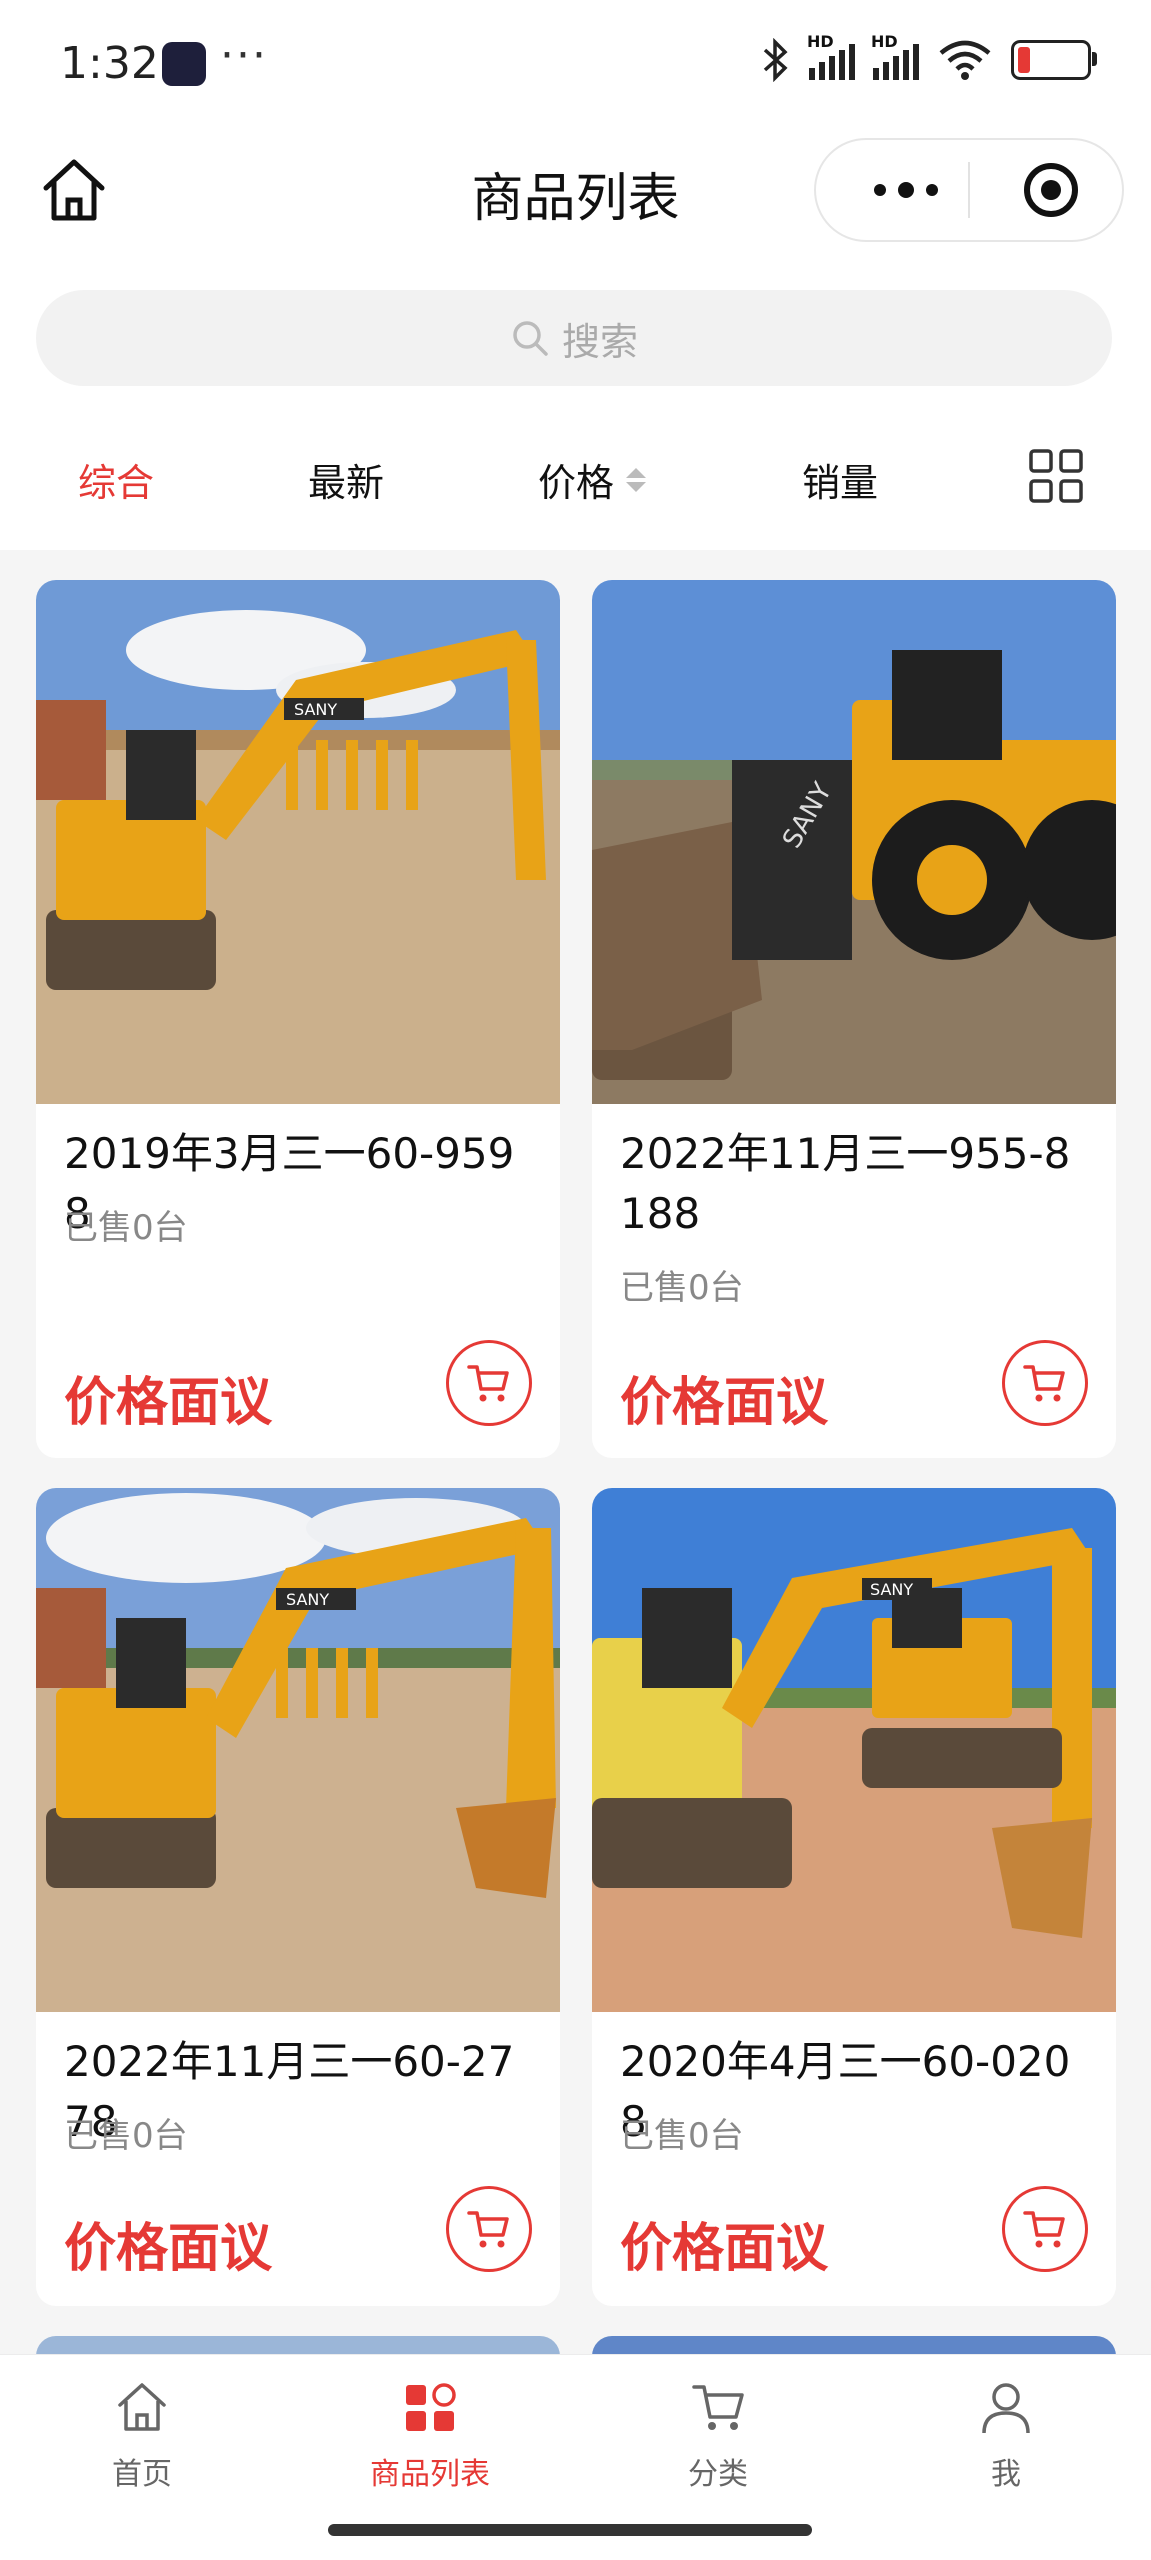 The height and width of the screenshot is (2560, 1151). Describe the element at coordinates (969, 190) in the screenshot. I see `miniprogram-capsule` at that location.